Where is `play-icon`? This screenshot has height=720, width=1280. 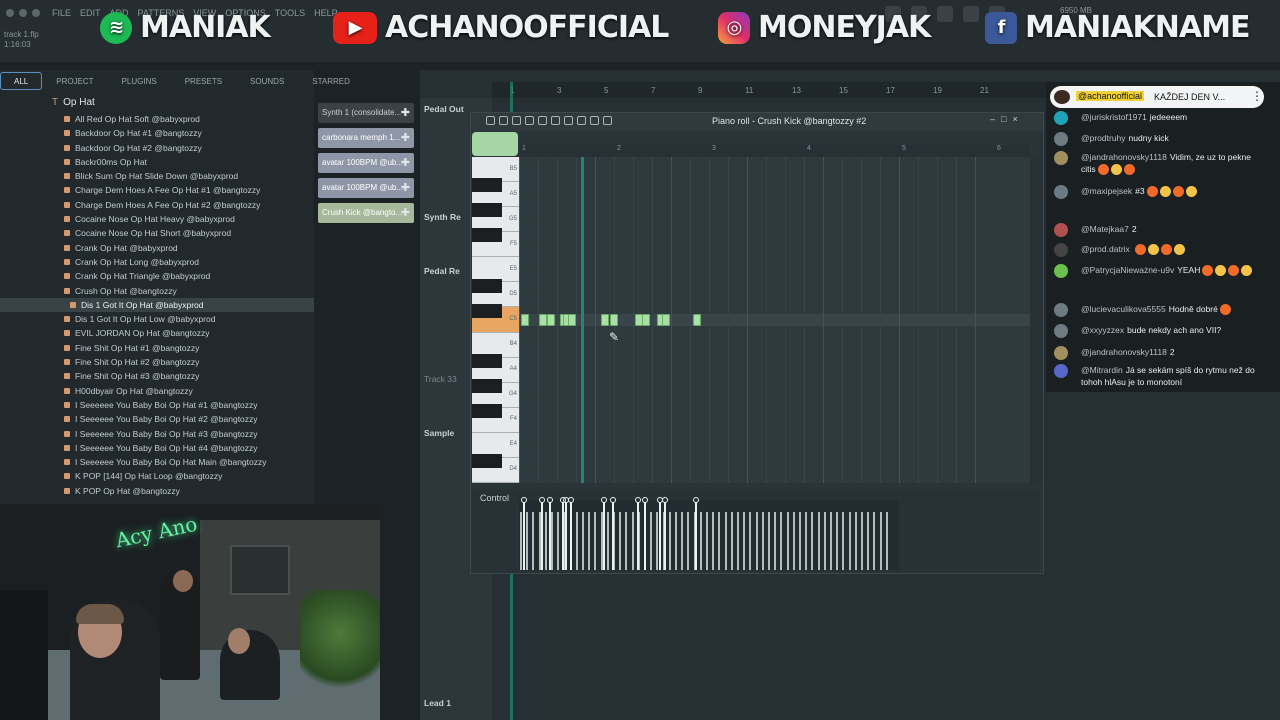 play-icon is located at coordinates (503, 120).